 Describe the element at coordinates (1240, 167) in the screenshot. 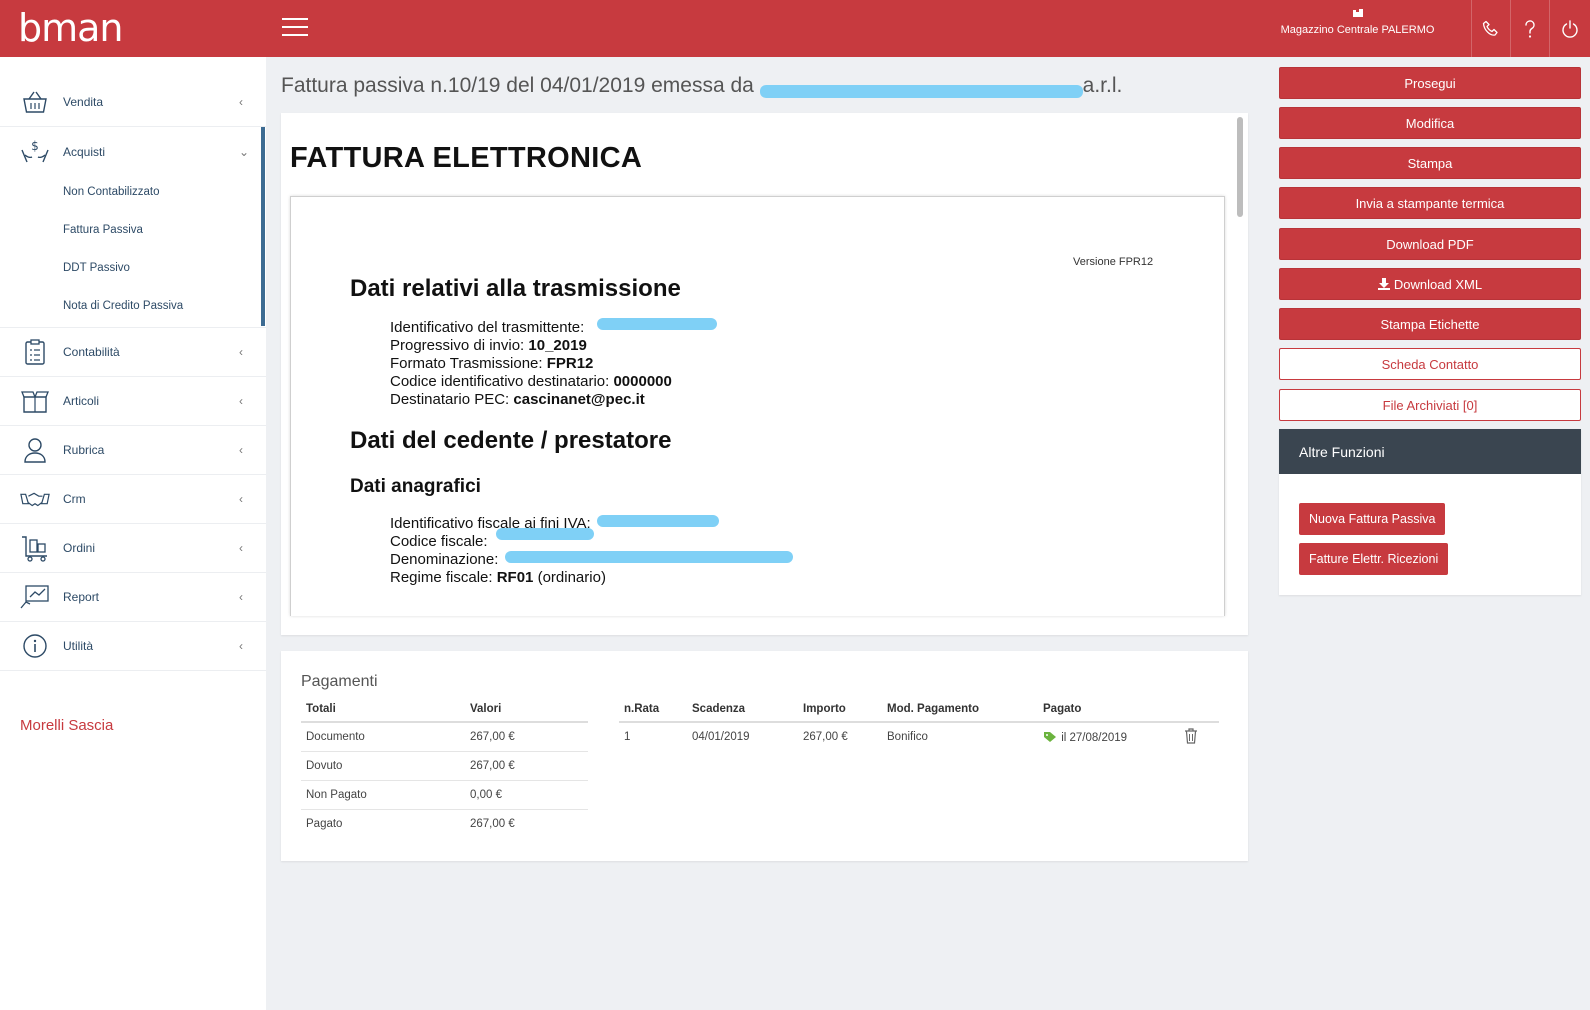

I see `scrollbar-thumb` at that location.